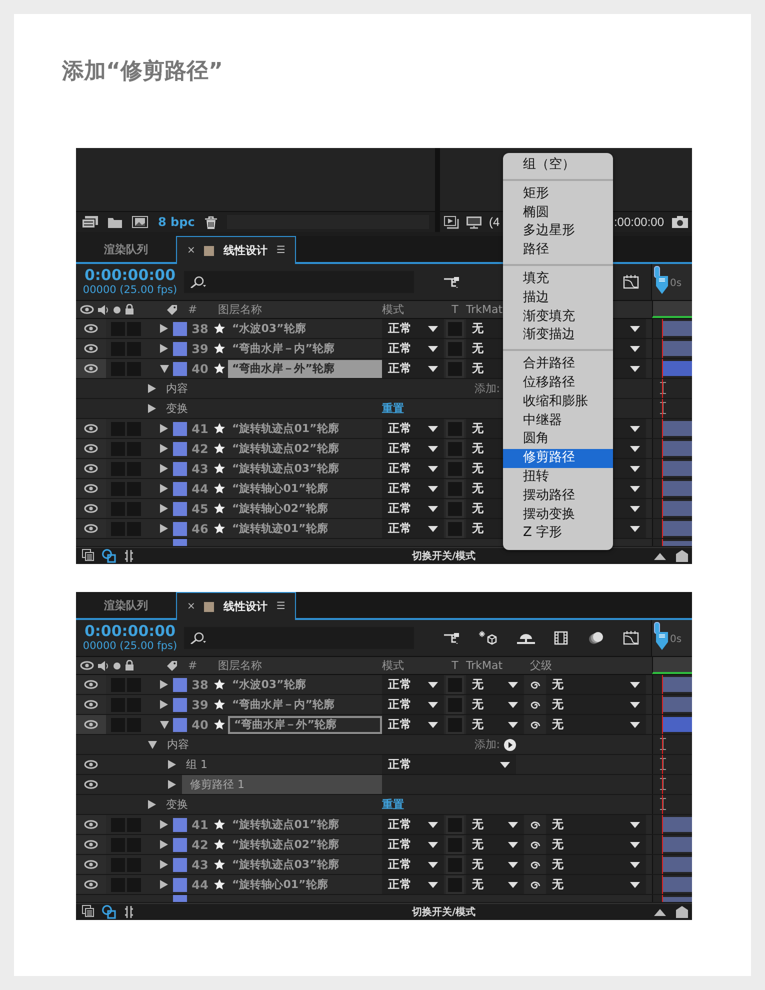 The width and height of the screenshot is (765, 990). What do you see at coordinates (558, 402) in the screenshot?
I see `menu-item: 收缩和膨胀` at bounding box center [558, 402].